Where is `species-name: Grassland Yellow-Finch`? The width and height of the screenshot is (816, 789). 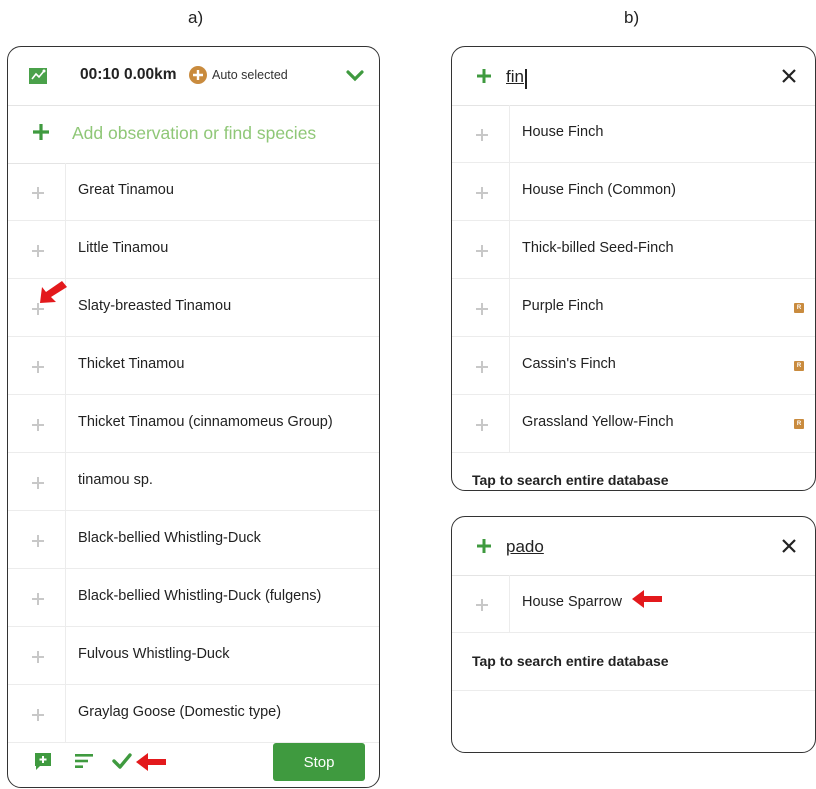
species-name: Grassland Yellow-Finch is located at coordinates (598, 422).